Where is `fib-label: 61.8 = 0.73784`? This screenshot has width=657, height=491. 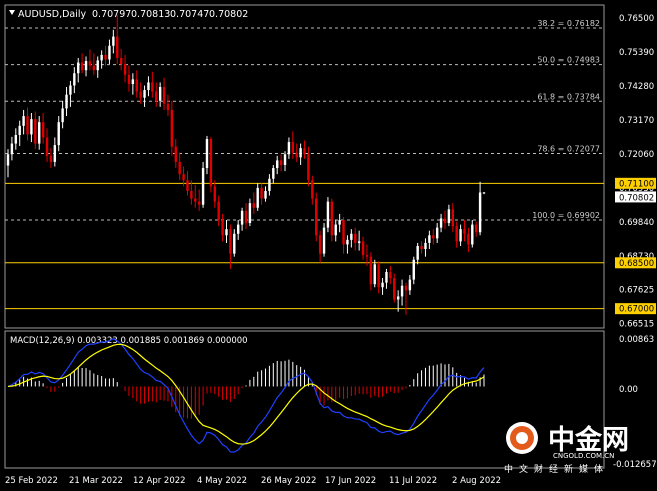
fib-label: 61.8 = 0.73784 is located at coordinates (568, 96).